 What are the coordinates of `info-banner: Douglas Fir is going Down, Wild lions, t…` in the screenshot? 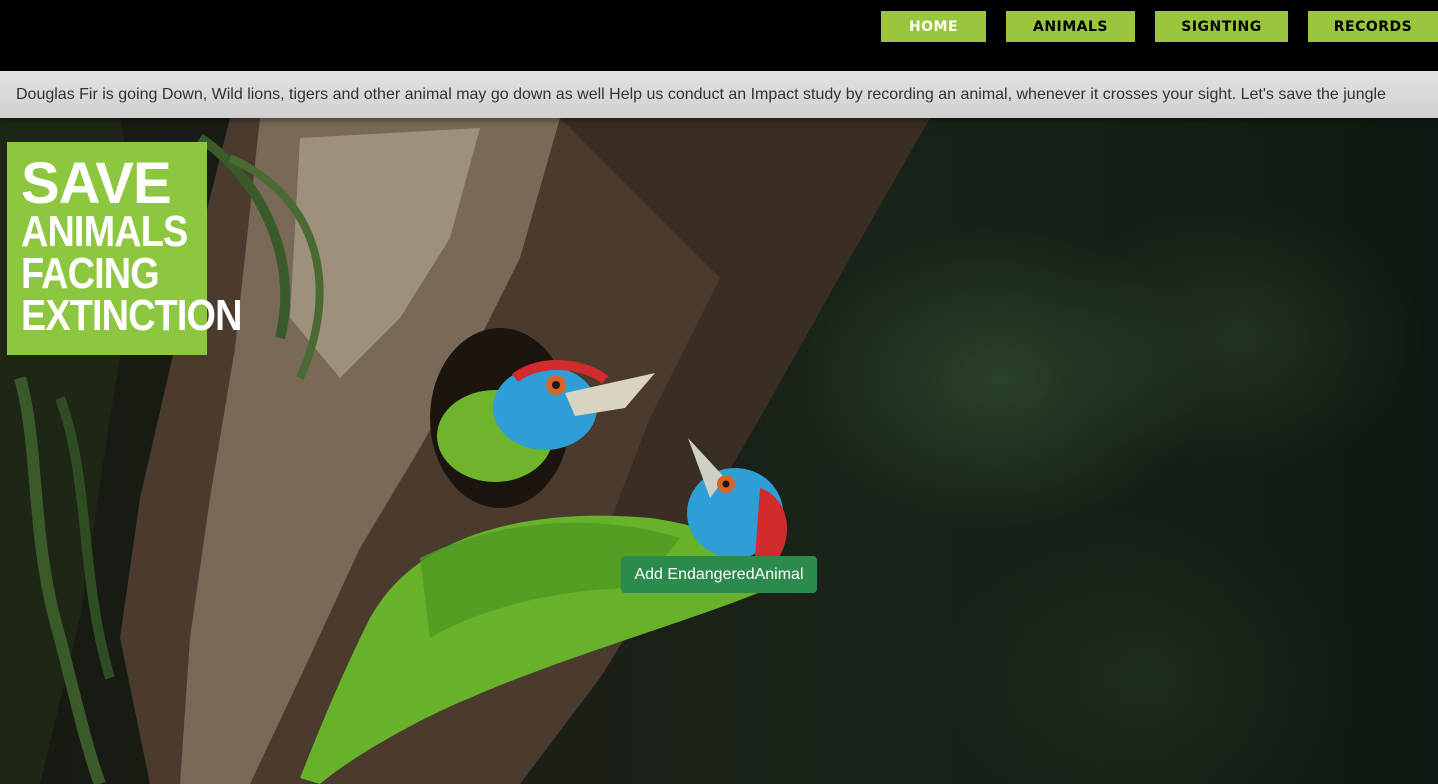 It's located at (719, 94).